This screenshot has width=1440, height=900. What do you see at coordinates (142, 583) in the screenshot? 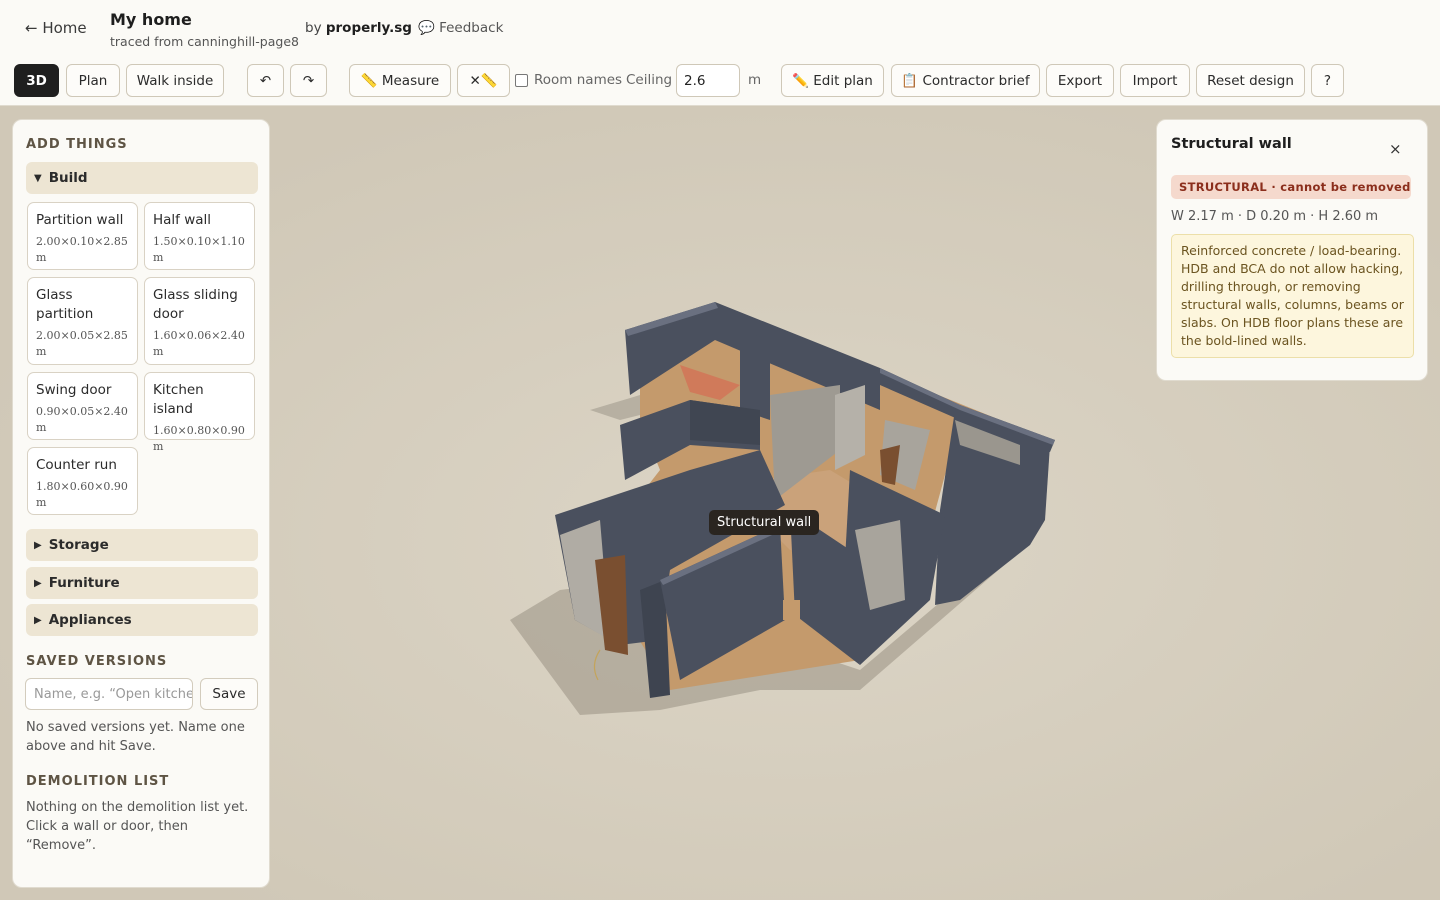
I see `group-furniture: ▶ Furniture` at bounding box center [142, 583].